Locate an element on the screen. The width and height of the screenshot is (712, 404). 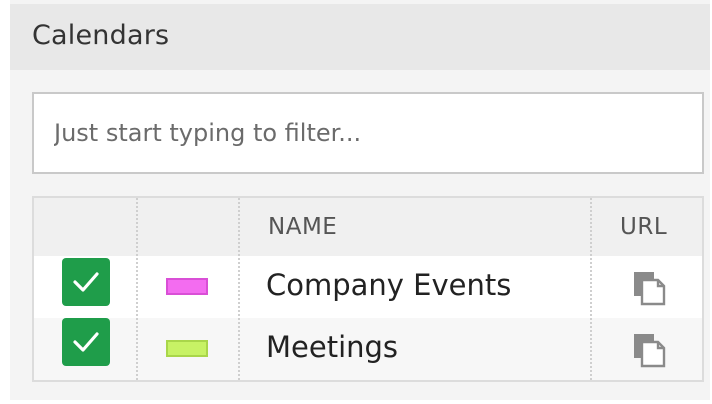
table-header: NAME URL is located at coordinates (368, 227).